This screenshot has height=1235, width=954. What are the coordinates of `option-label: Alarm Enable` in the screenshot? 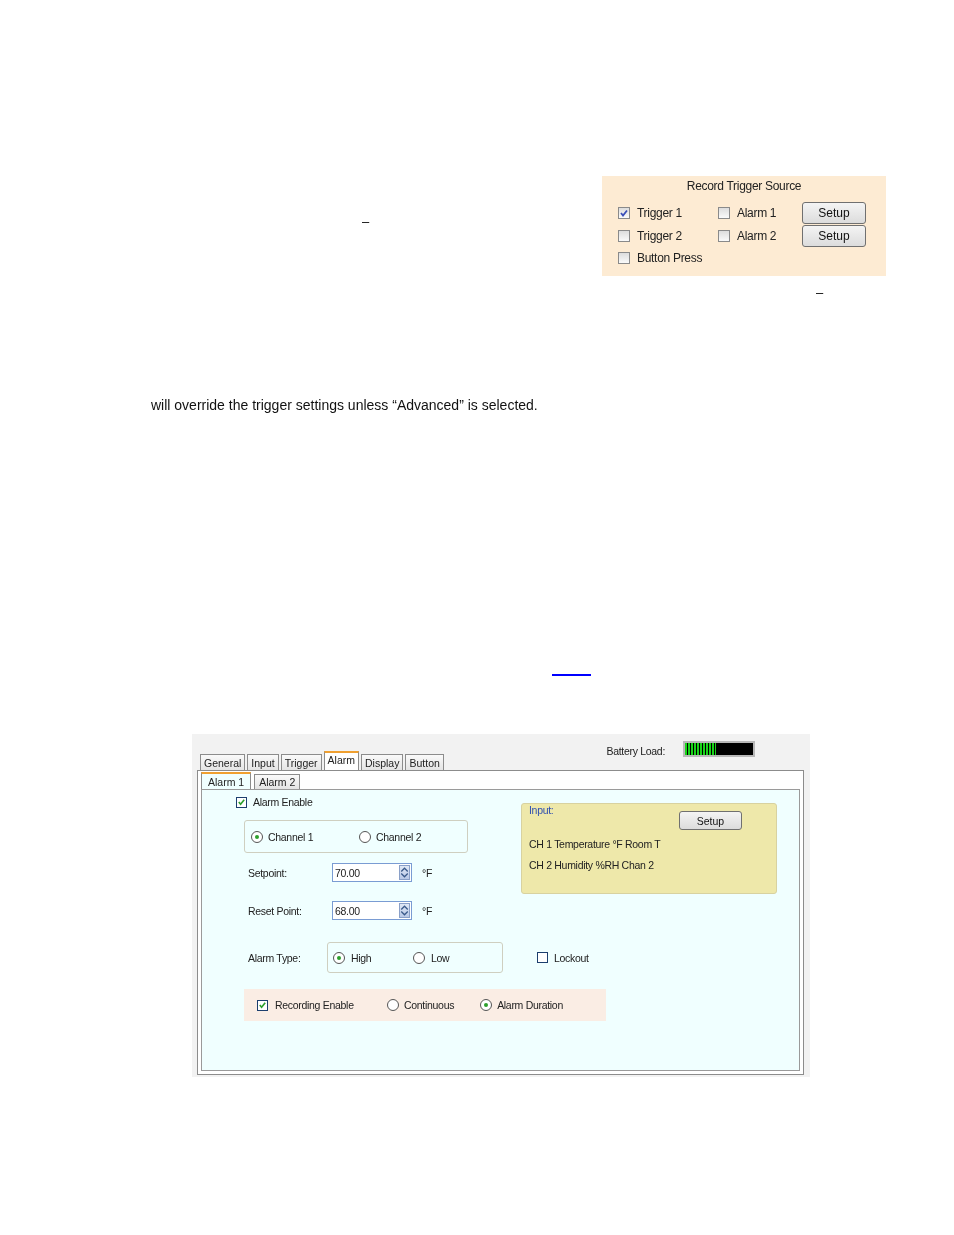 It's located at (283, 802).